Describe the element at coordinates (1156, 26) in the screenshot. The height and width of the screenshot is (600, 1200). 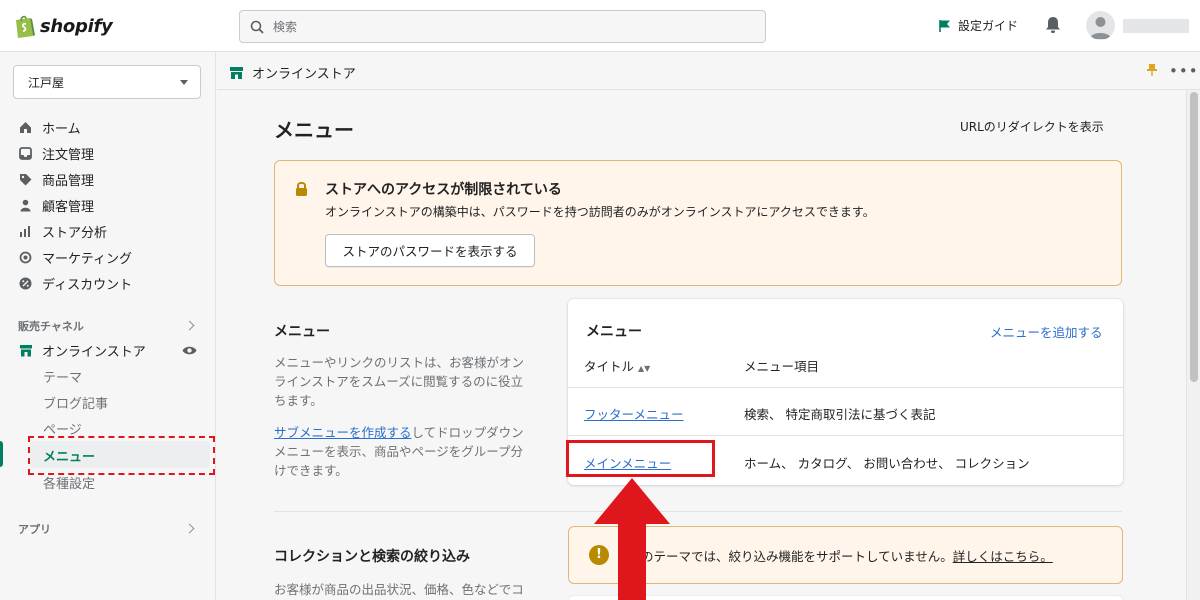
I see `username-redacted` at that location.